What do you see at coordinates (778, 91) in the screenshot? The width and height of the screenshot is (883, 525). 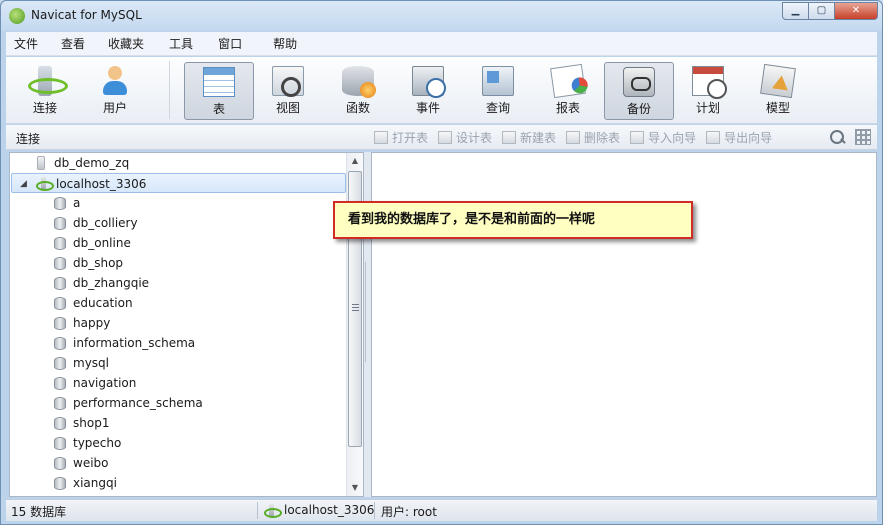 I see `toolbar-model-button: 模型` at bounding box center [778, 91].